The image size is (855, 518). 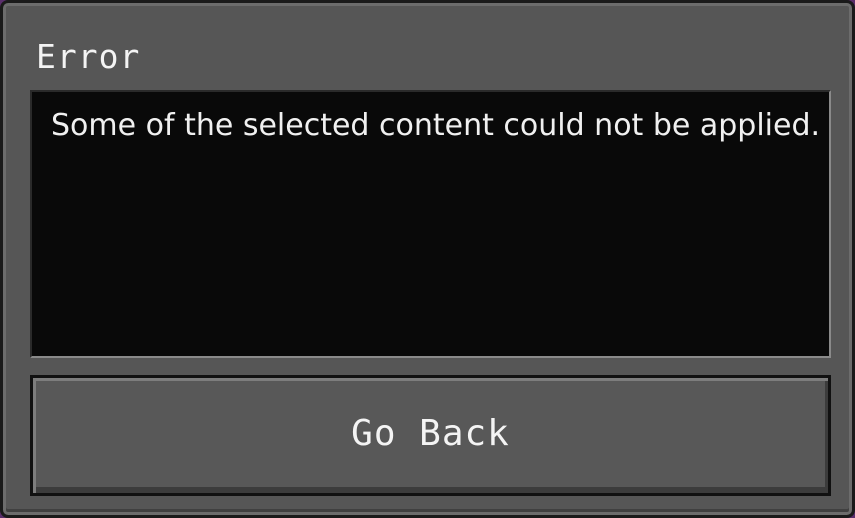 What do you see at coordinates (430, 433) in the screenshot?
I see `go-back-button-label: Go Back` at bounding box center [430, 433].